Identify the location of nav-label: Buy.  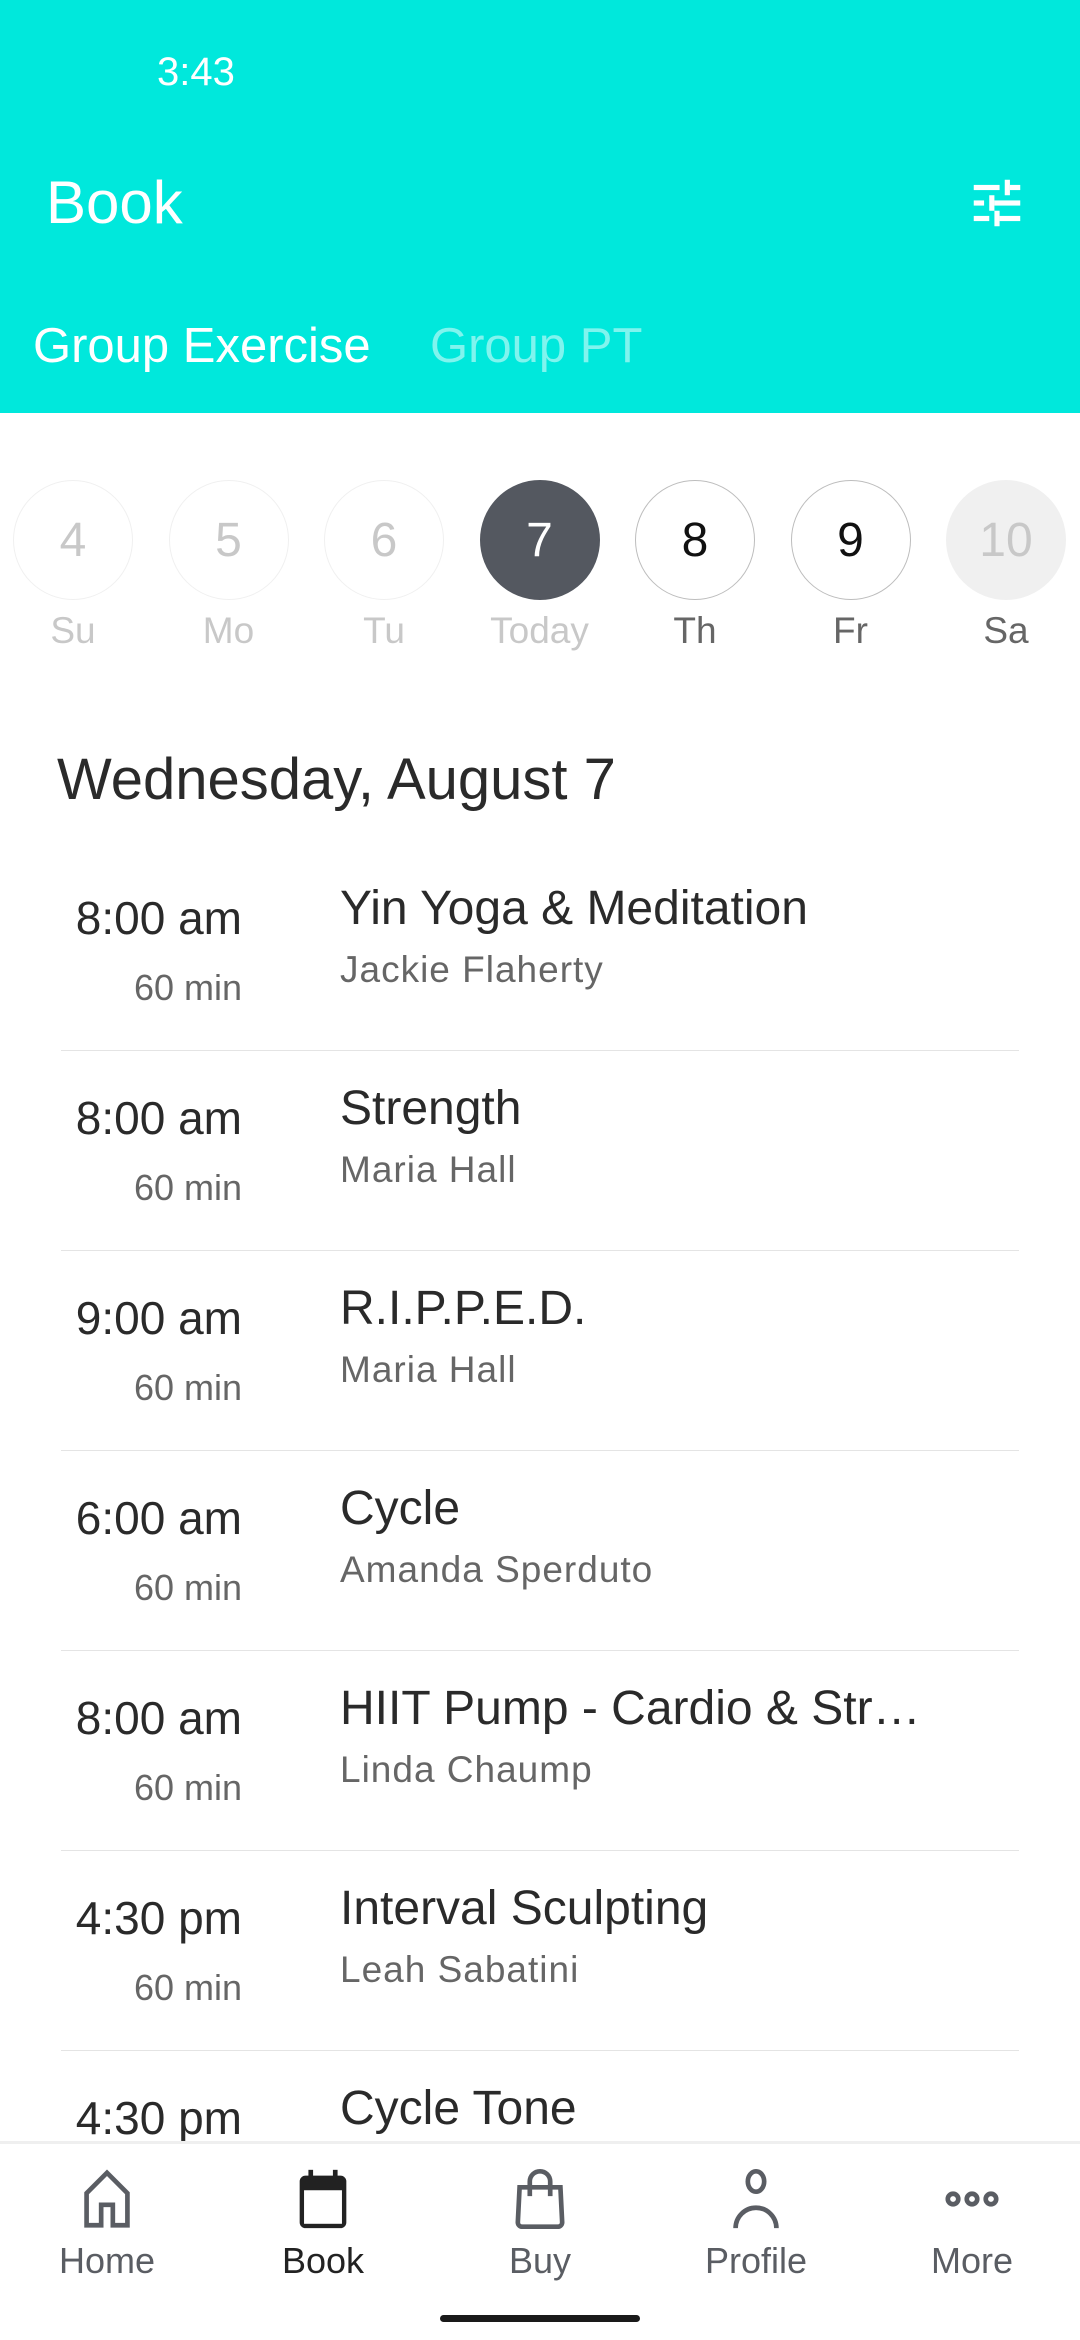
(540, 2260).